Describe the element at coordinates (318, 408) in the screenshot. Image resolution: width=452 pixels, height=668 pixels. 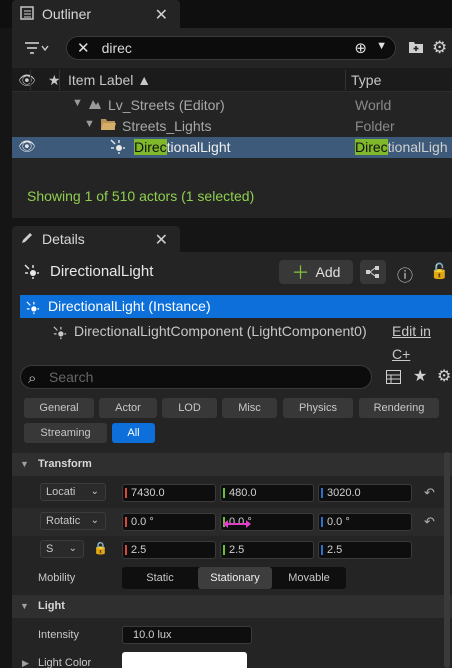
I see `filter-physics: Physics` at that location.